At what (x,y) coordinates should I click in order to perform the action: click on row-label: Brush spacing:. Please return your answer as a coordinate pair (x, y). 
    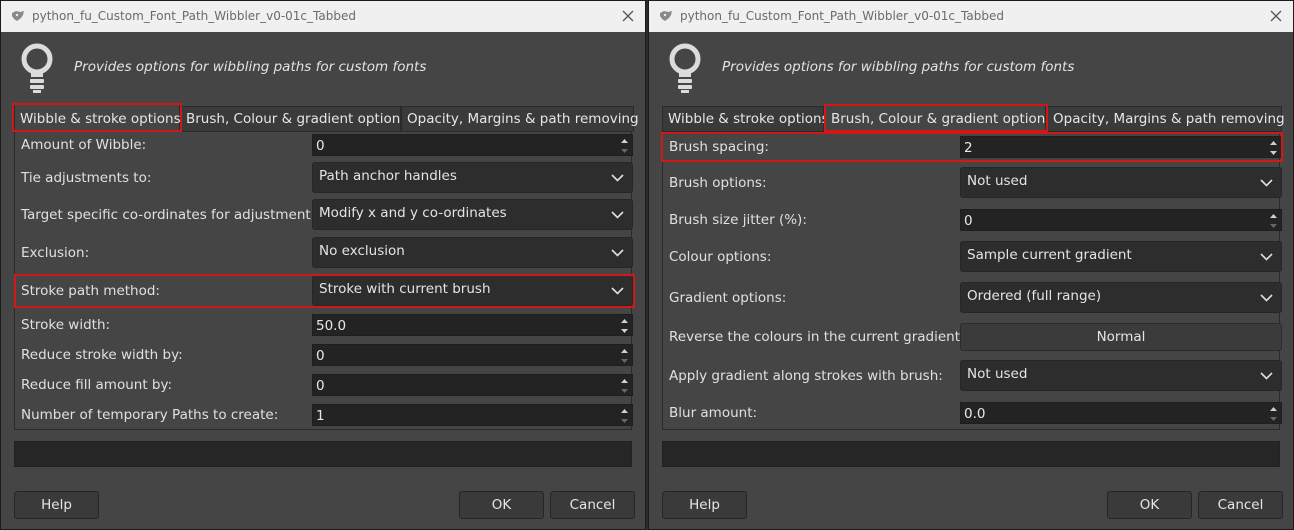
    Looking at the image, I should click on (719, 147).